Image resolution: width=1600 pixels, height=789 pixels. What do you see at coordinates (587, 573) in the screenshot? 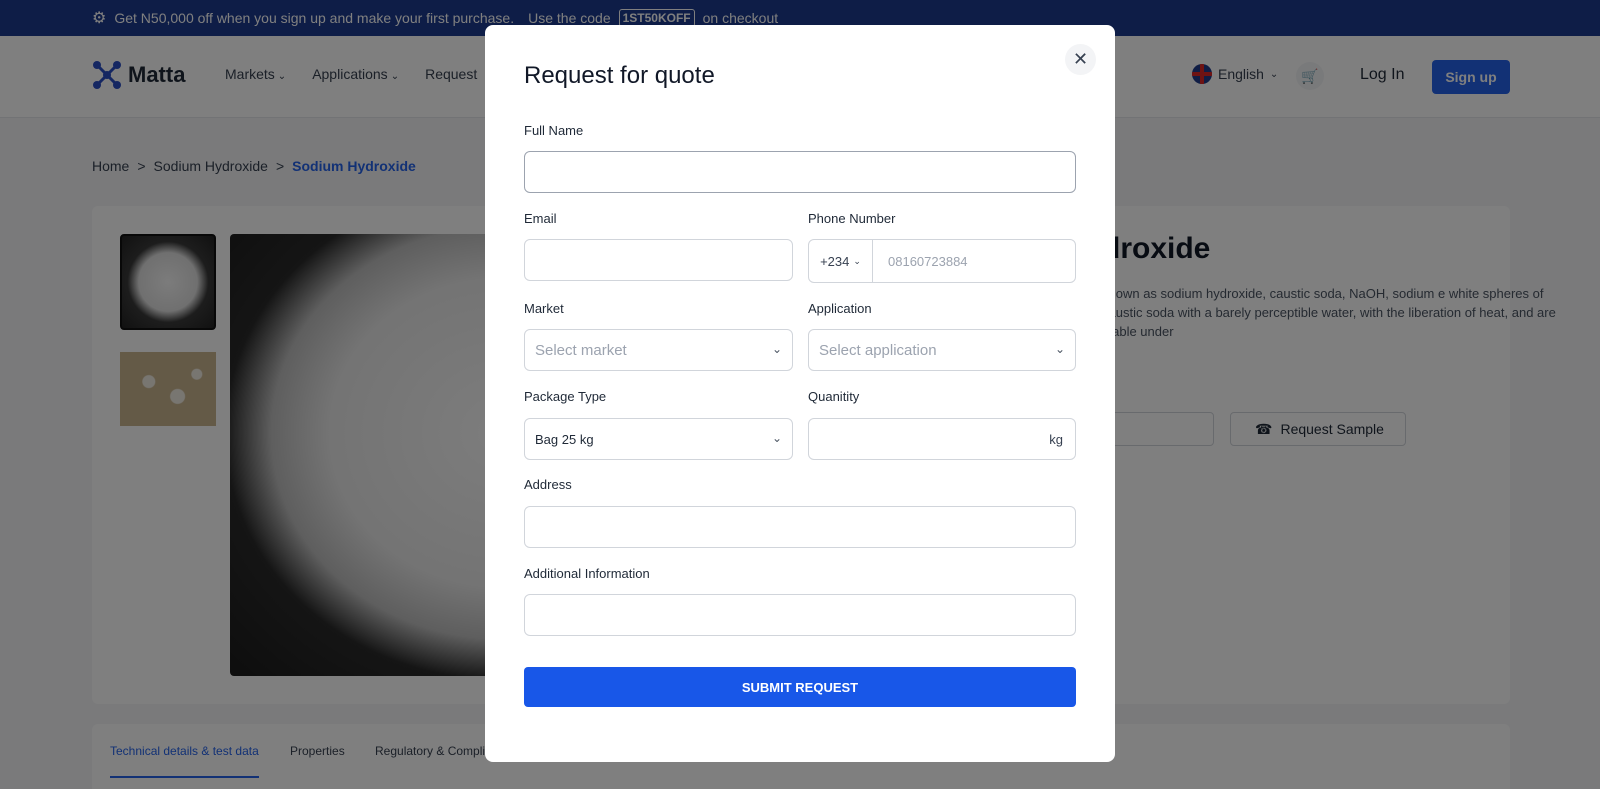
I see `additional-info-label: Additional Information` at bounding box center [587, 573].